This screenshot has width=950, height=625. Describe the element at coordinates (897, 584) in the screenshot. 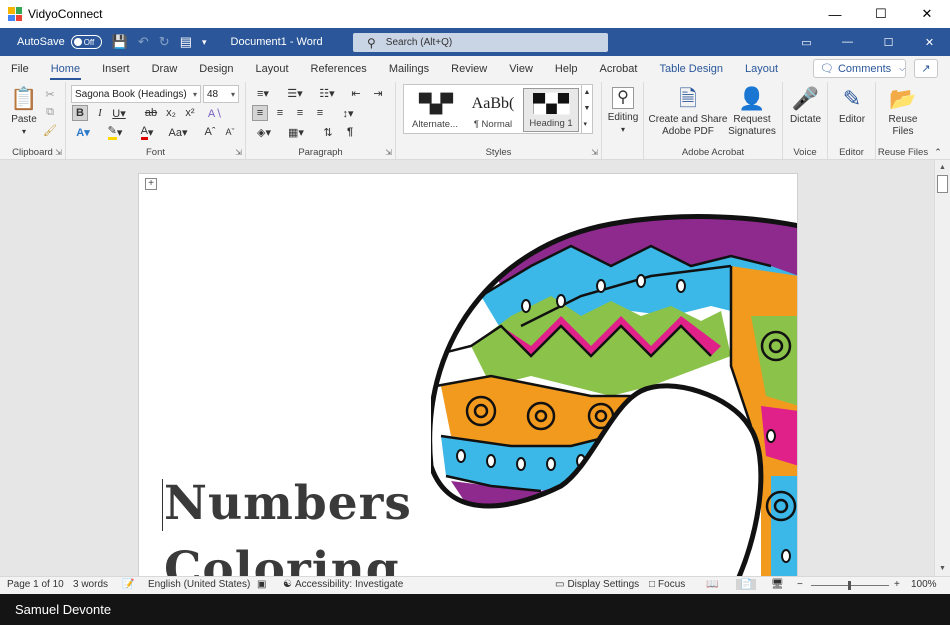

I see `zoom-in-button: +` at that location.